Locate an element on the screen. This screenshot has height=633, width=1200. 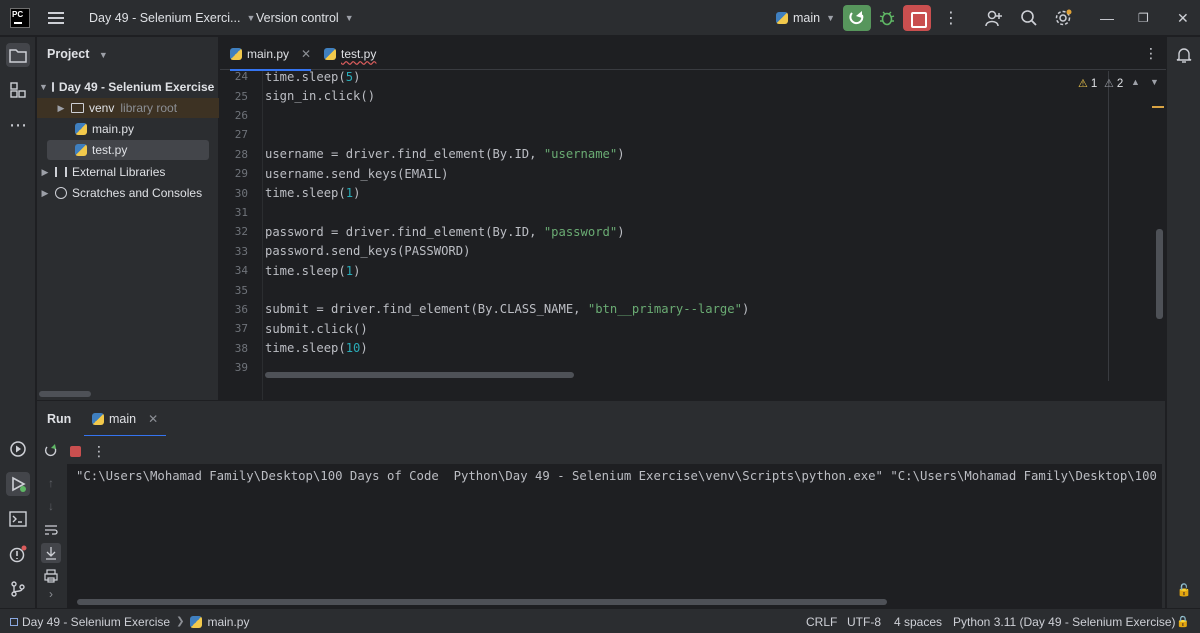
code-line: 26 is located at coordinates (234, 115).